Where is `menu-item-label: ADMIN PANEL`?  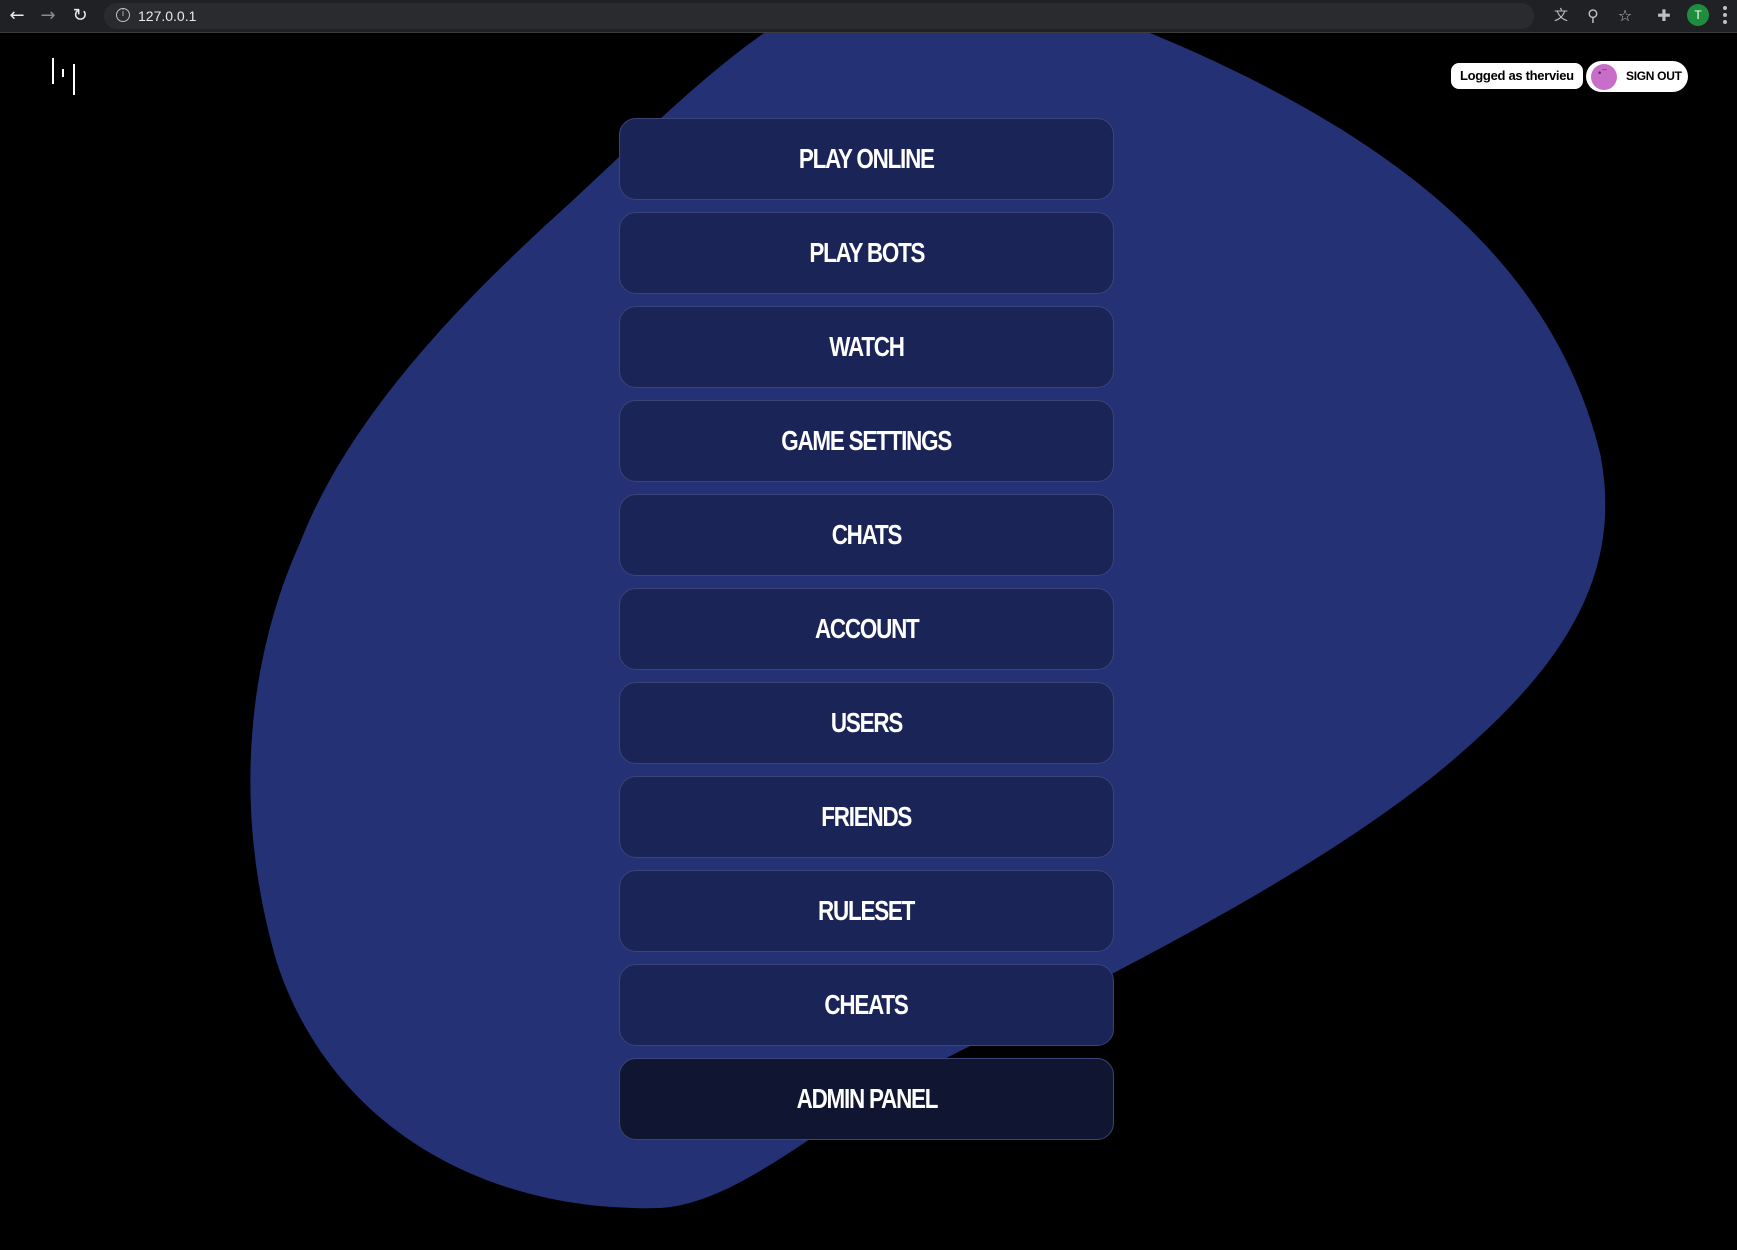
menu-item-label: ADMIN PANEL is located at coordinates (867, 1098).